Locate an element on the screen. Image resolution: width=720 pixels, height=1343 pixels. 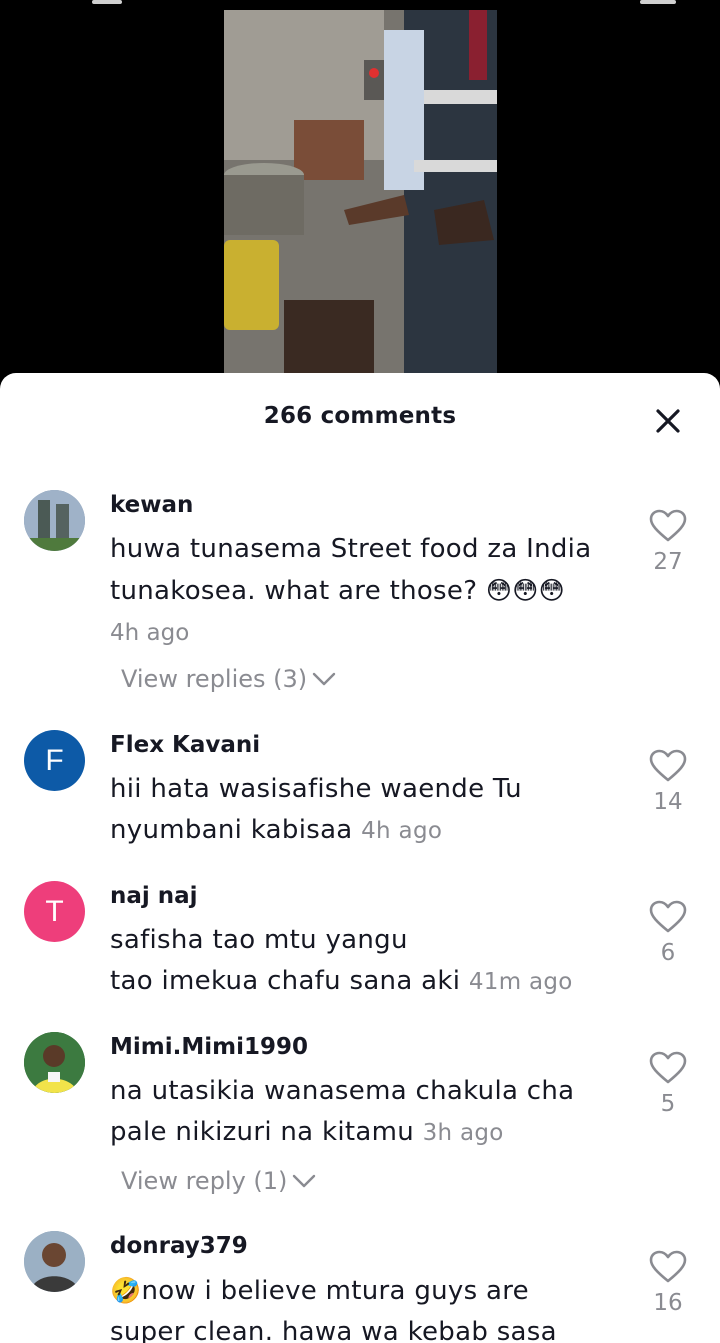
comment-username: donray379 is located at coordinates (179, 1246).